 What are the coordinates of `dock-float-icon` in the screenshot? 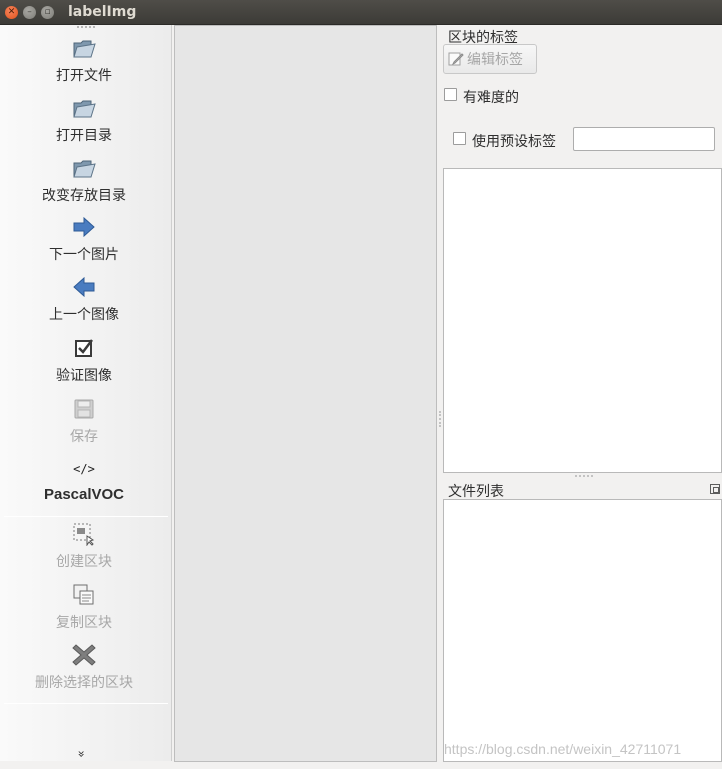 It's located at (715, 489).